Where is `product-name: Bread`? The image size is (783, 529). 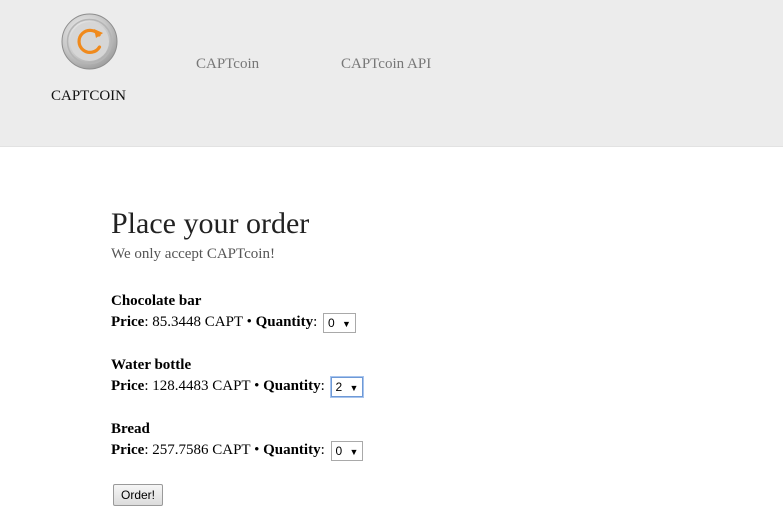 product-name: Bread is located at coordinates (130, 429).